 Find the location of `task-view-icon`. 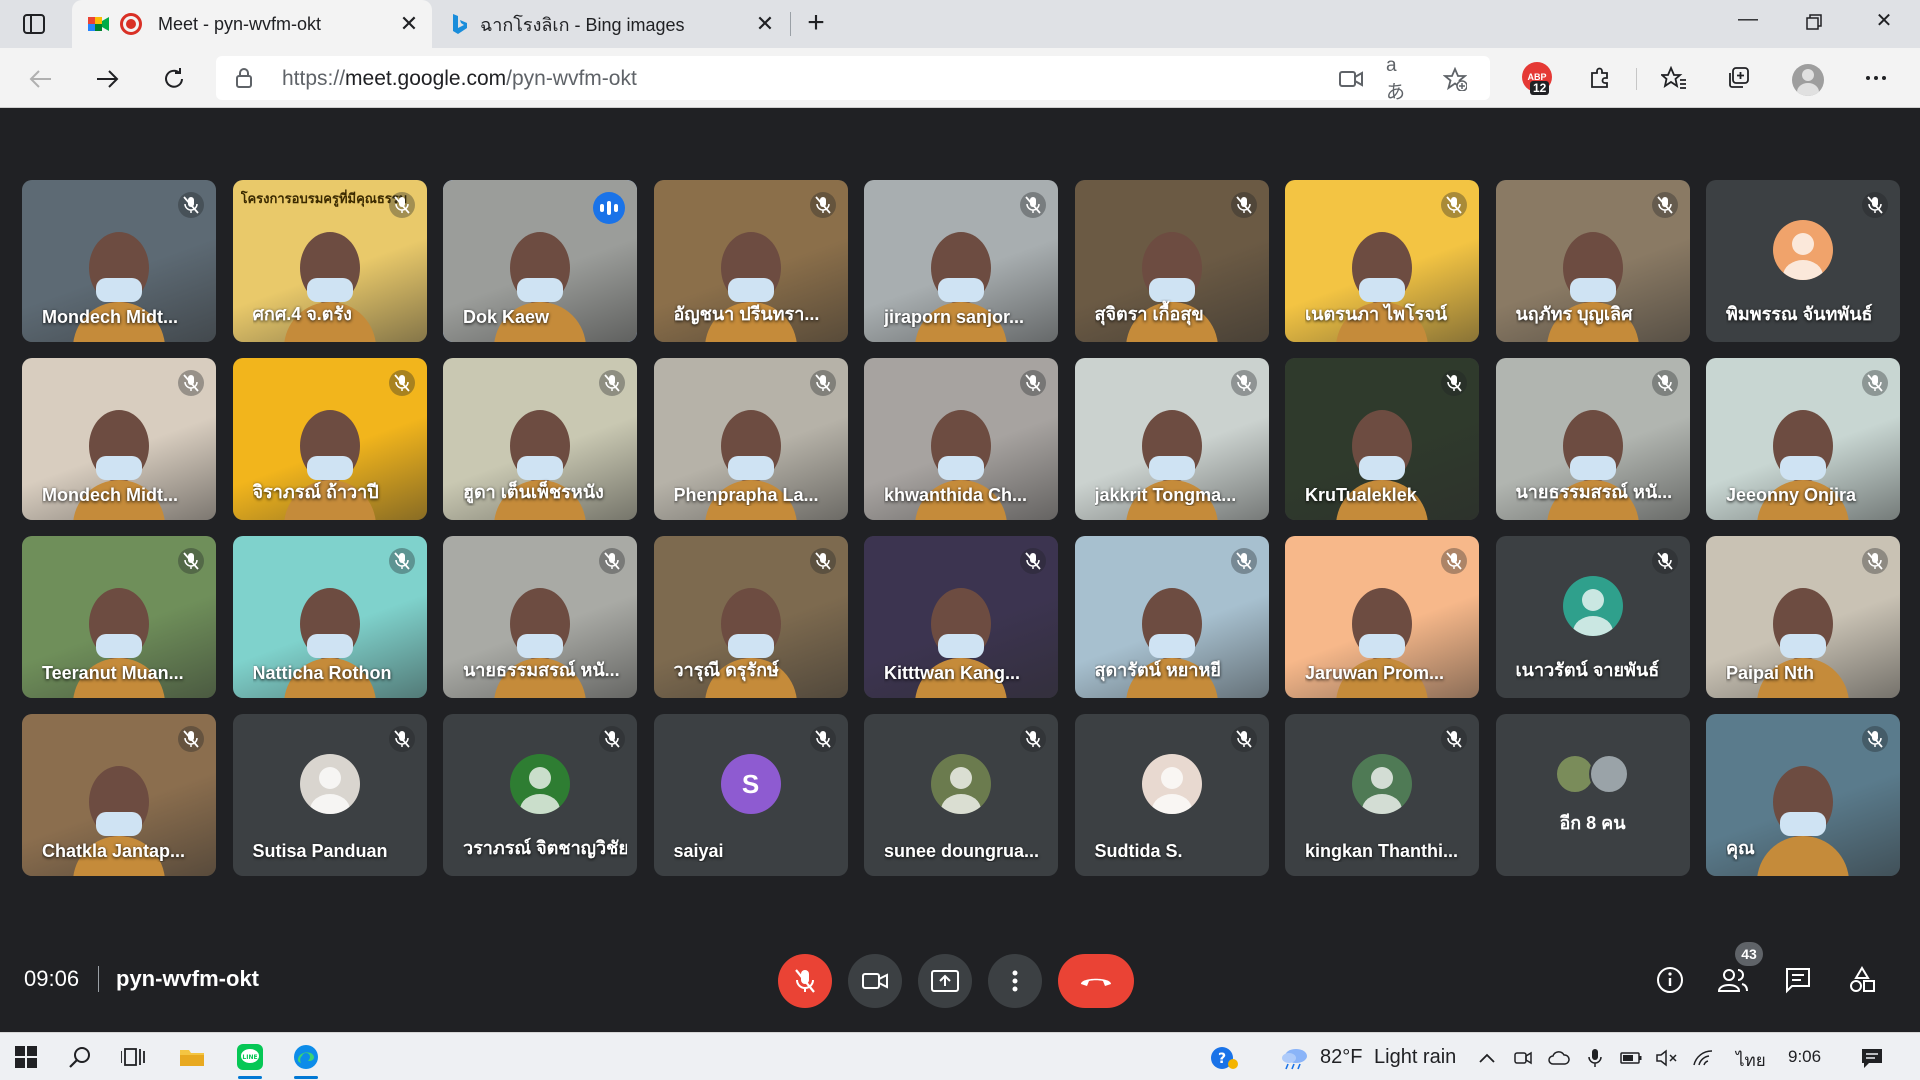

task-view-icon is located at coordinates (134, 1057).